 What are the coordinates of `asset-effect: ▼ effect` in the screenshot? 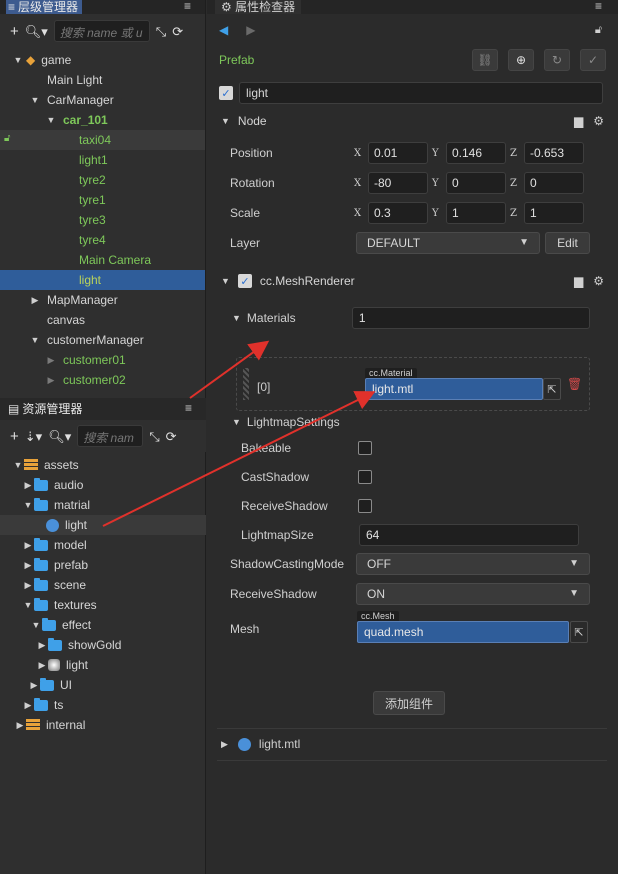 It's located at (103, 625).